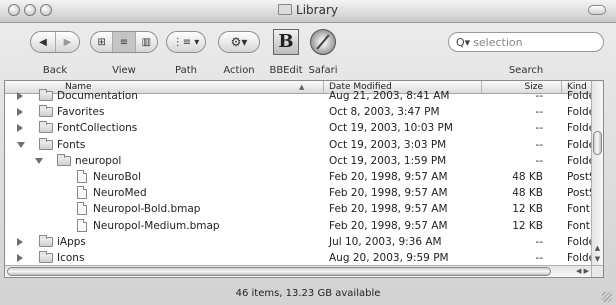 The height and width of the screenshot is (305, 616). I want to click on status-text: 46 items, 13.23 GB available, so click(308, 293).